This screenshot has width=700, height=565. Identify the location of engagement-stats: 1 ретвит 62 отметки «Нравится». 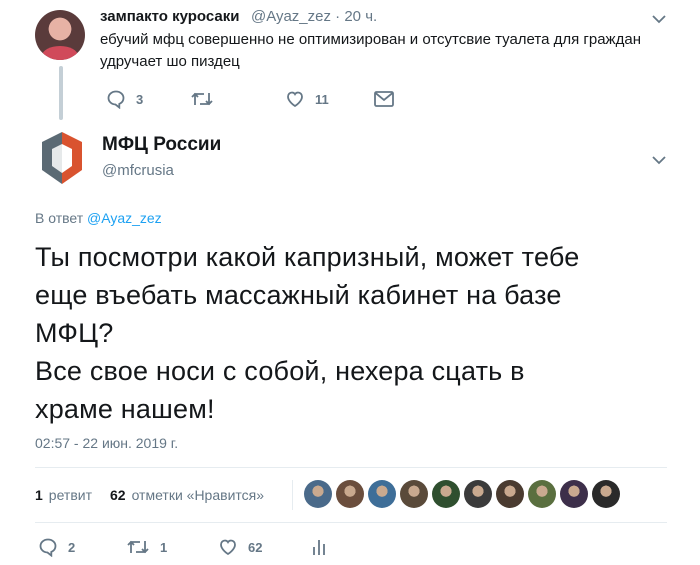
(149, 495).